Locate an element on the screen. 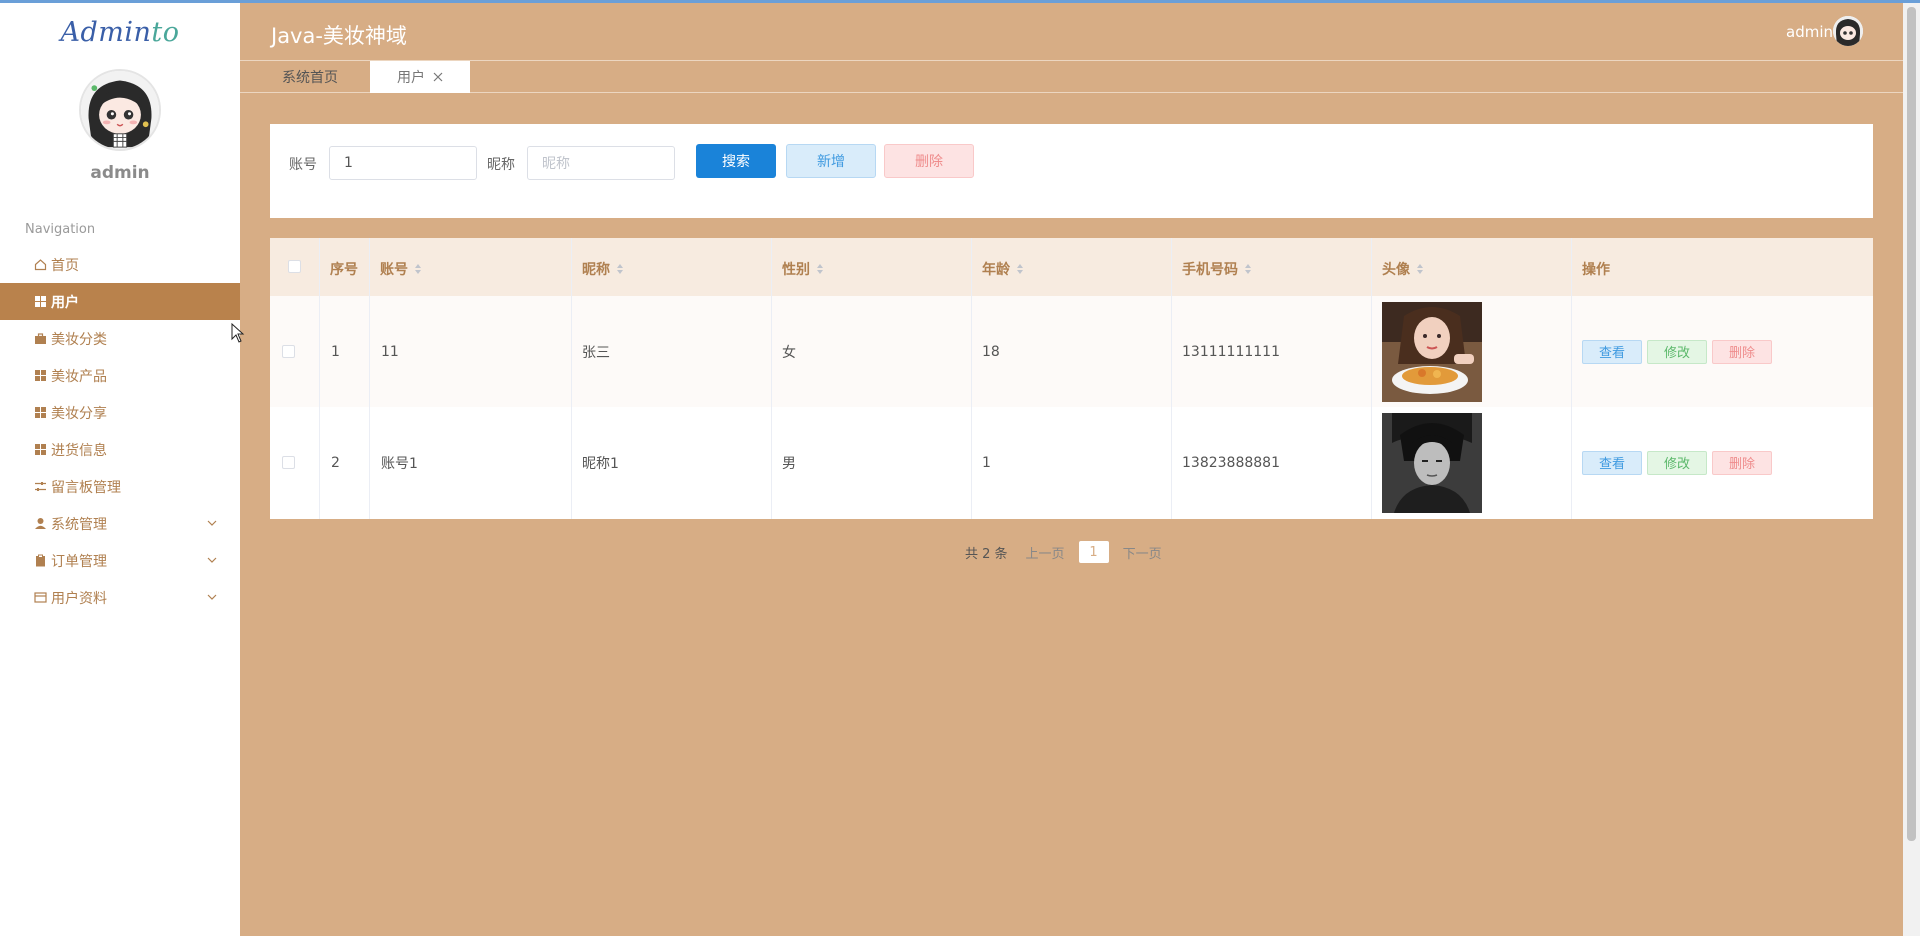  sidebar-item-users: 用户 is located at coordinates (120, 301).